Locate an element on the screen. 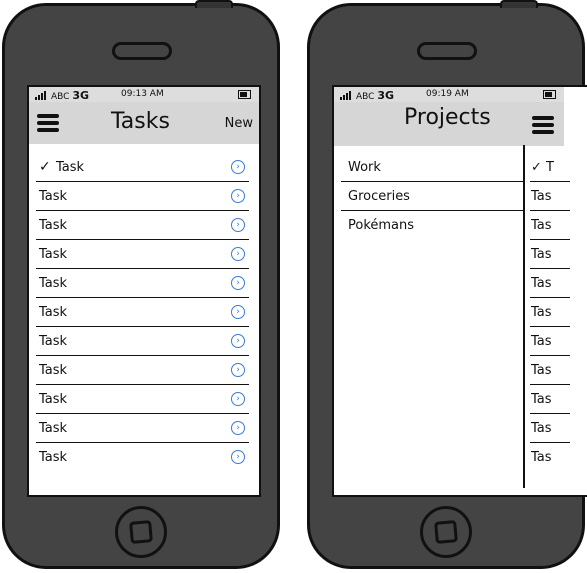  status-bar: ABC 3G 09:13 AM is located at coordinates (144, 94).